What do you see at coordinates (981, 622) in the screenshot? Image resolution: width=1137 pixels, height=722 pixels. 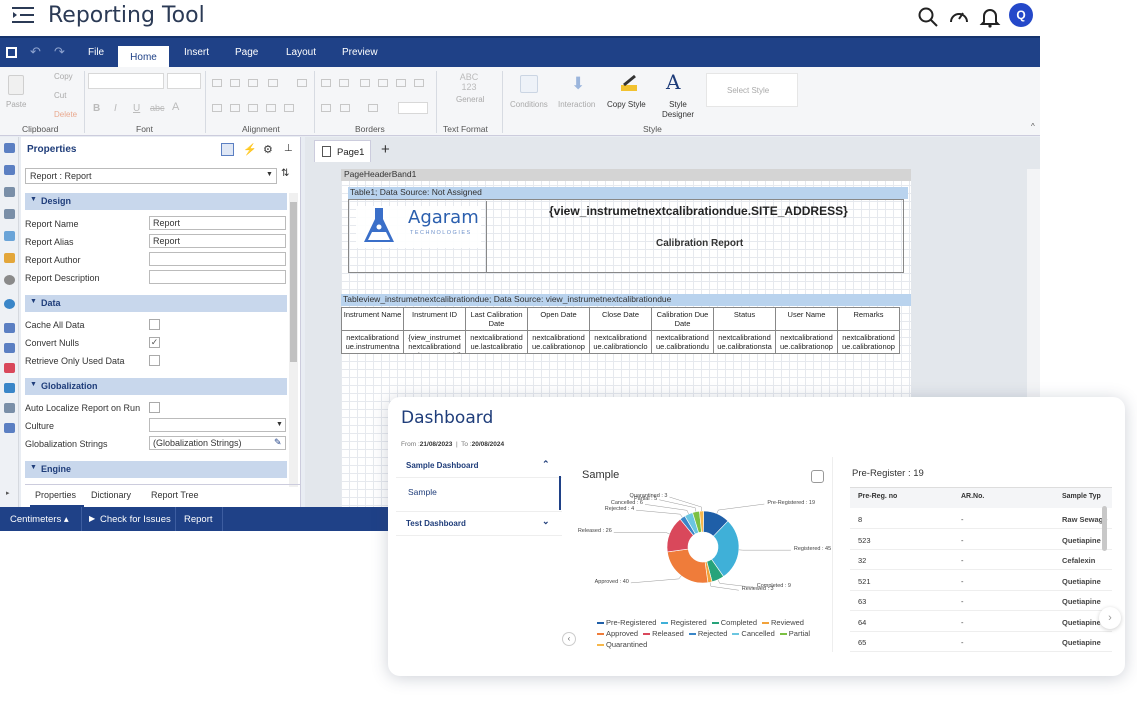 I see `table-row: 64- Quetiapine` at bounding box center [981, 622].